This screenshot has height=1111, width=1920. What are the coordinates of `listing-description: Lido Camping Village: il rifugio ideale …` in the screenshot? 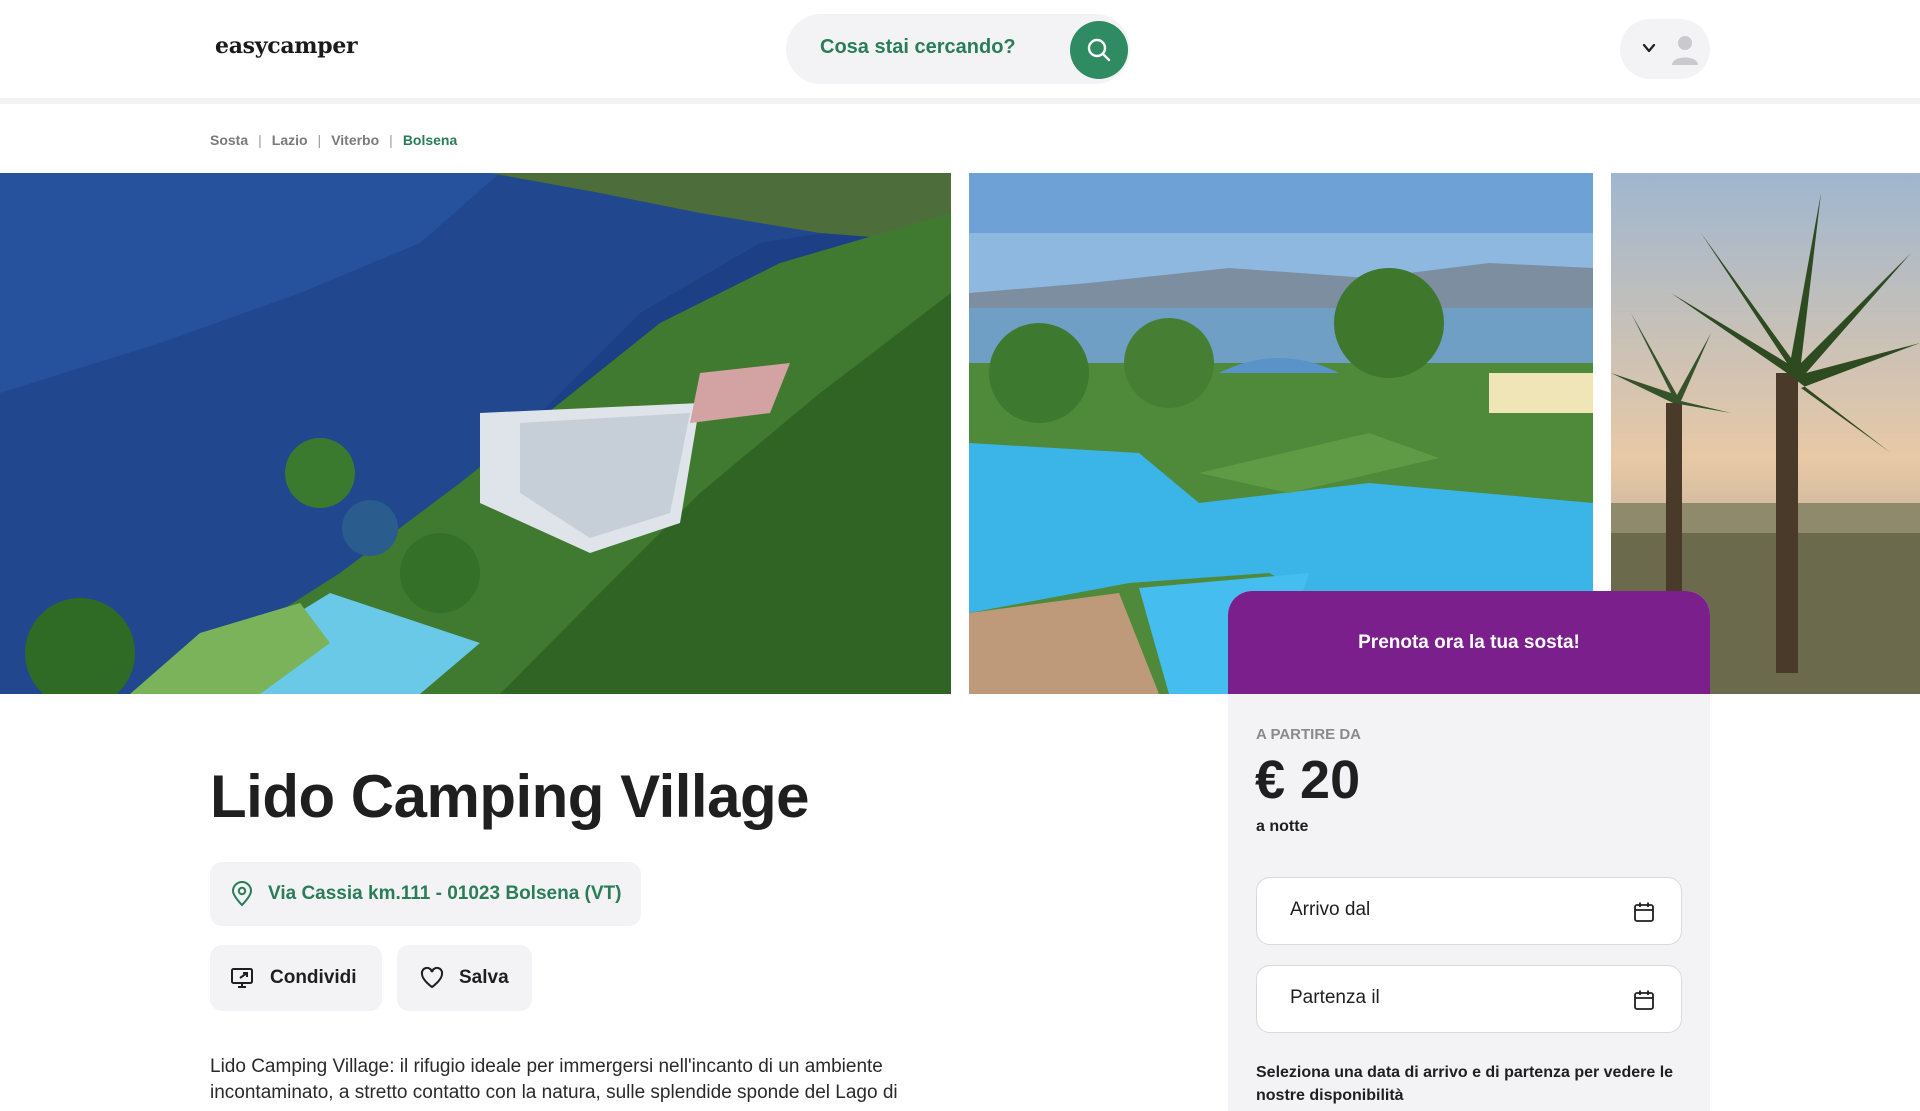 It's located at (554, 1079).